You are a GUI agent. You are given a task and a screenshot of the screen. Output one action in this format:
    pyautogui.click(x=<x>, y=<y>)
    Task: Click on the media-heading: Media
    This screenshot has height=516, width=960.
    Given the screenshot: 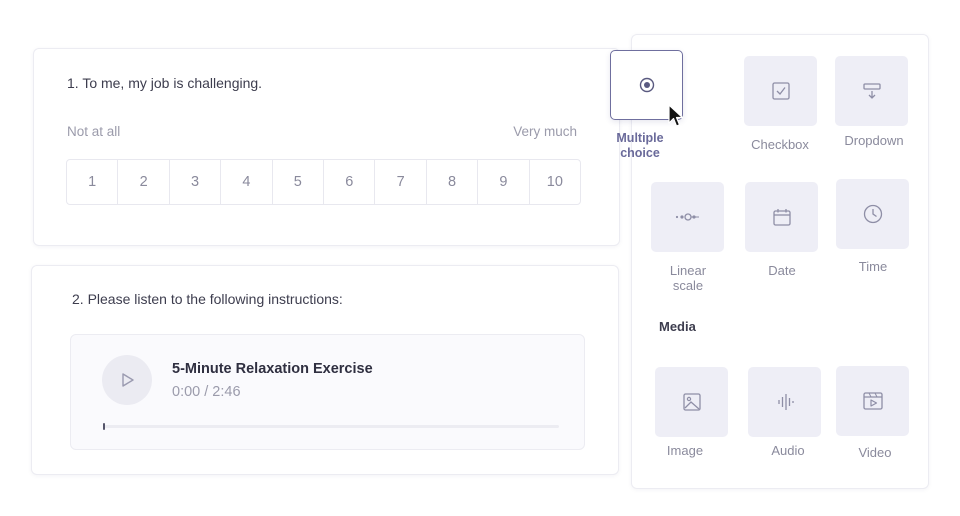 What is the action you would take?
    pyautogui.click(x=677, y=326)
    